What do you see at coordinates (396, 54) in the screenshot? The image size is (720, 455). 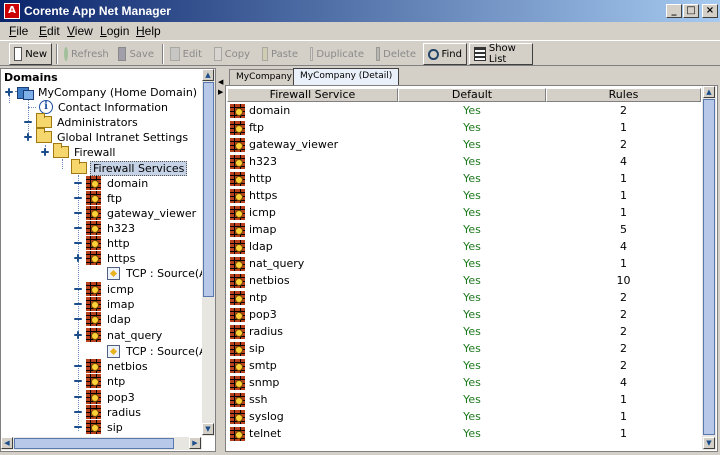 I see `delete-button: Delete` at bounding box center [396, 54].